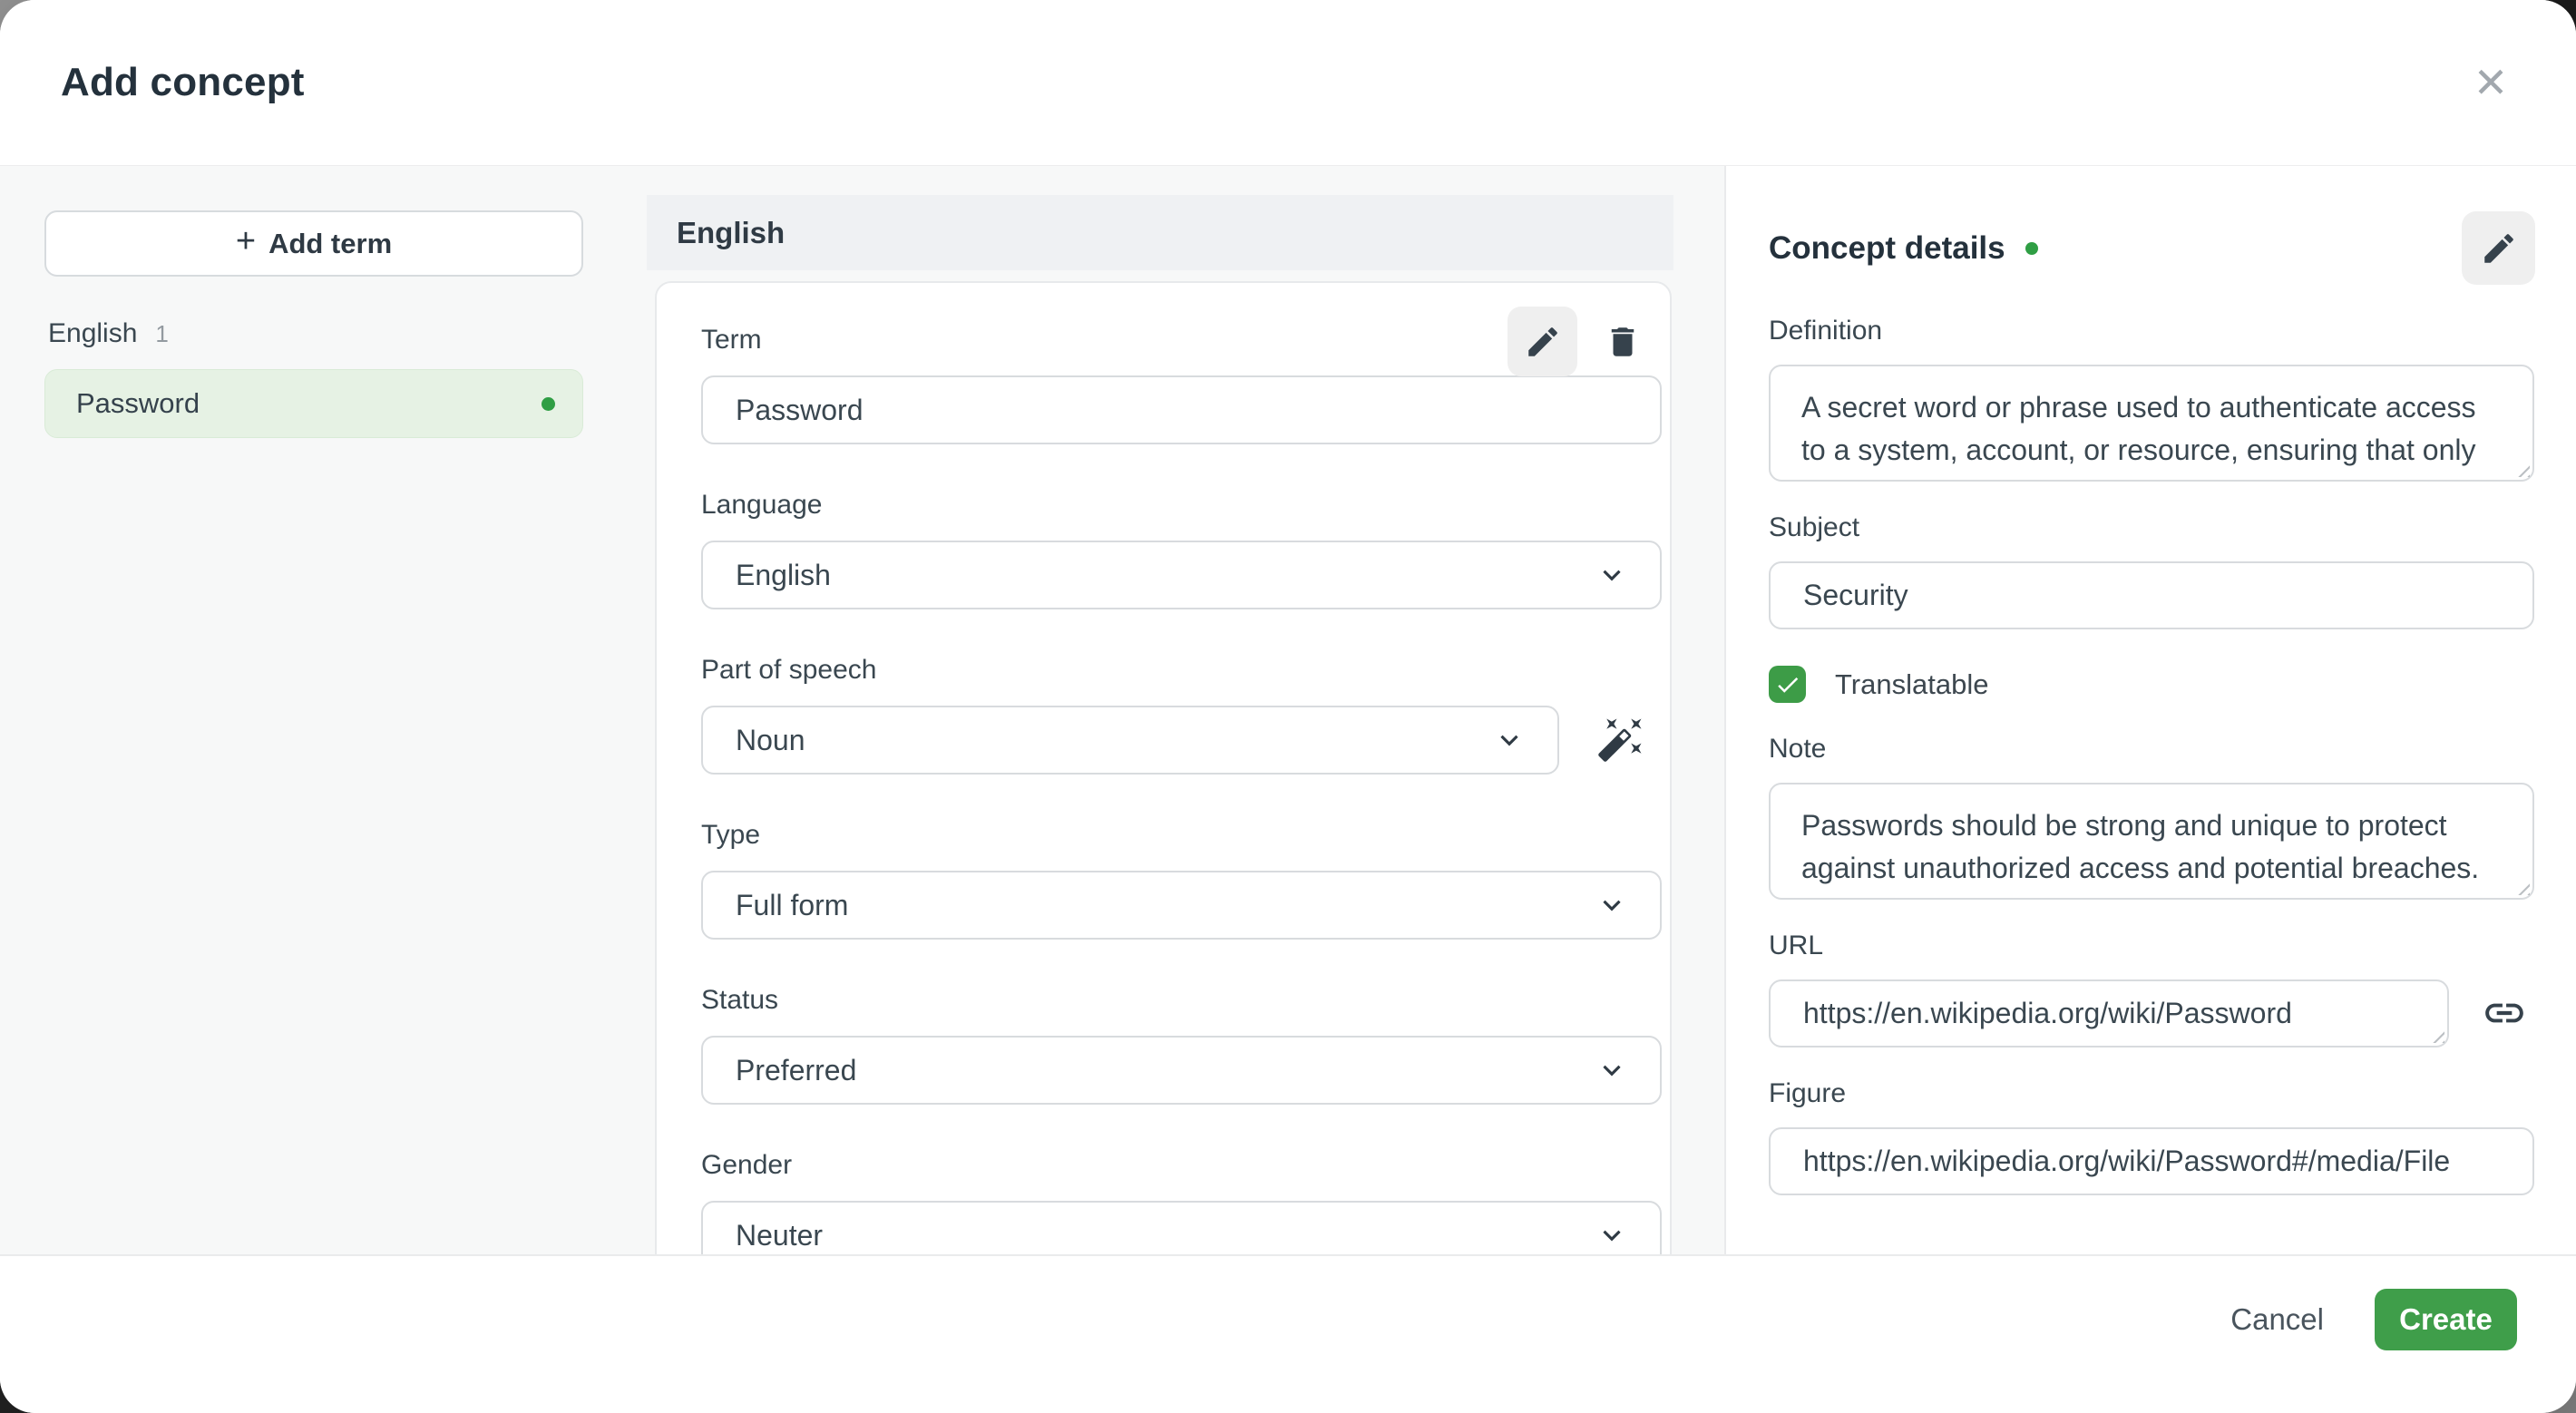 The image size is (2576, 1413). I want to click on dialog-header: Add concept ✕, so click(1288, 83).